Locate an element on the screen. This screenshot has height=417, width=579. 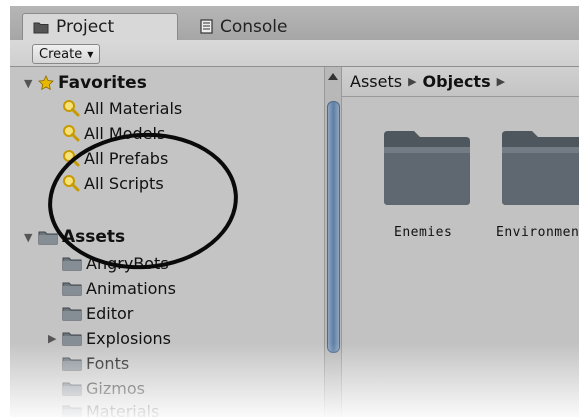
tree-item-label: Explosions is located at coordinates (129, 338).